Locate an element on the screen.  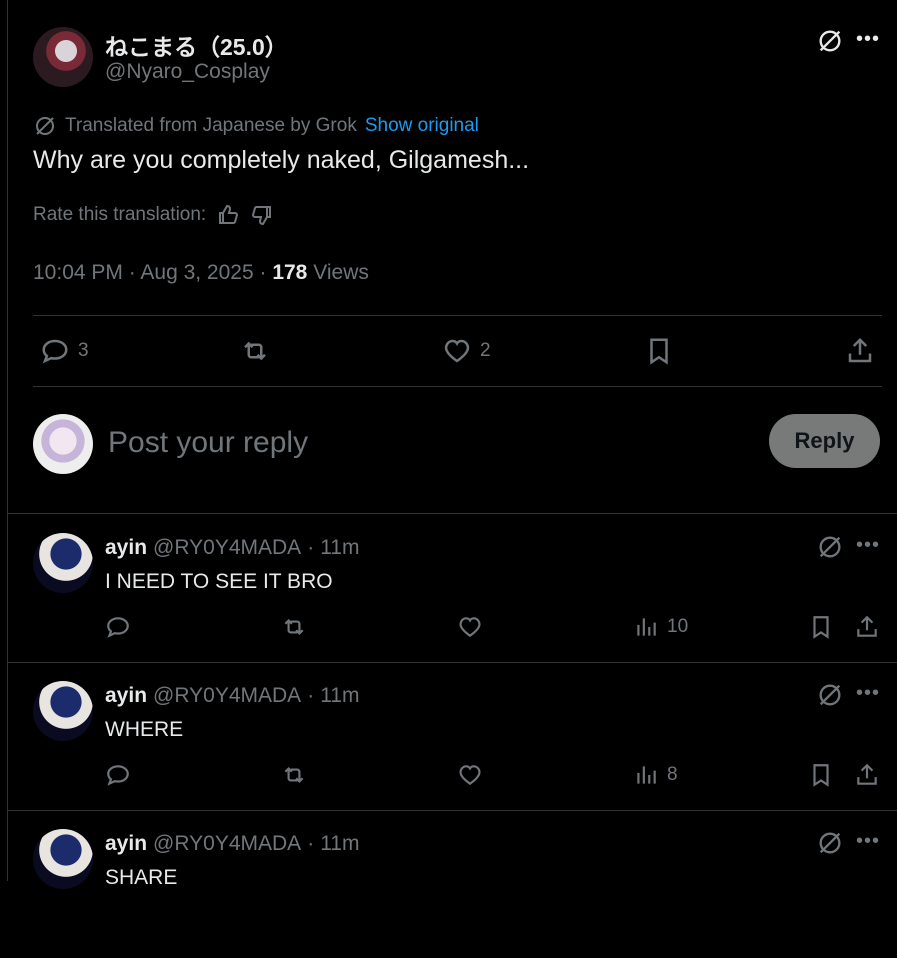
rate-label: Rate this translation: is located at coordinates (120, 214).